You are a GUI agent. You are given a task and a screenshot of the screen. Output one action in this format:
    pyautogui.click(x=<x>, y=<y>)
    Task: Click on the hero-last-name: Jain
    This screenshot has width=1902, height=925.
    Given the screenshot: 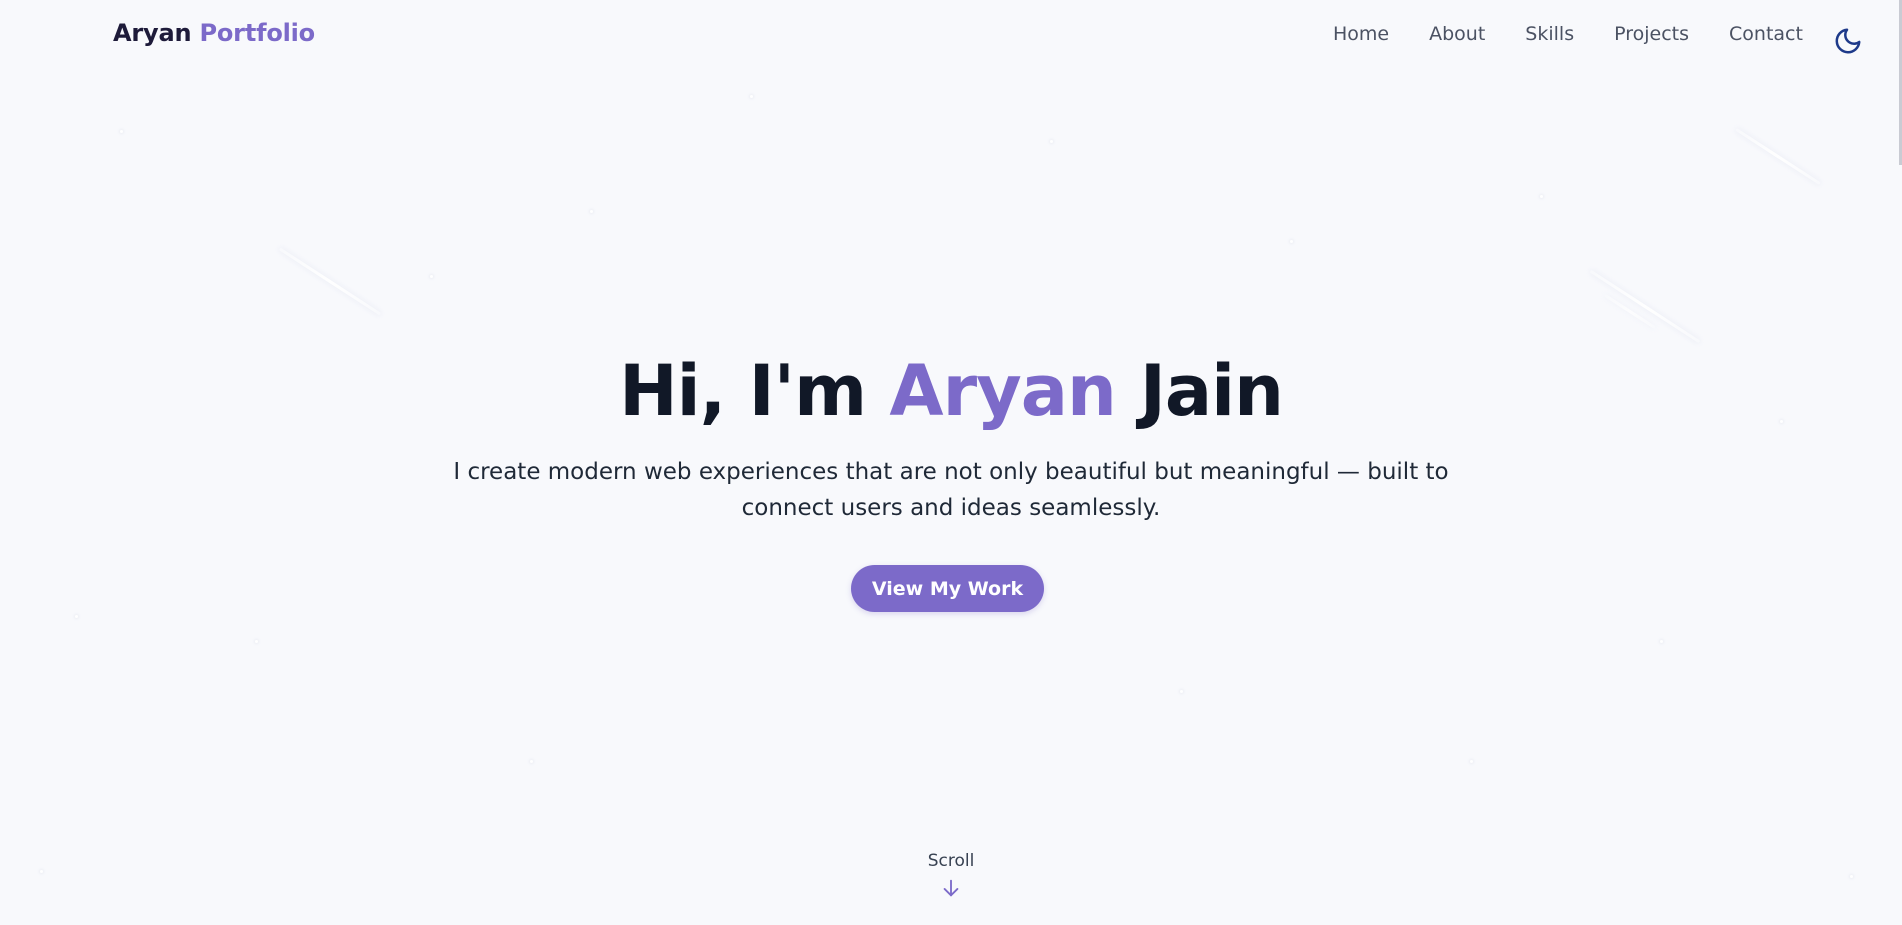 What is the action you would take?
    pyautogui.click(x=1211, y=391)
    